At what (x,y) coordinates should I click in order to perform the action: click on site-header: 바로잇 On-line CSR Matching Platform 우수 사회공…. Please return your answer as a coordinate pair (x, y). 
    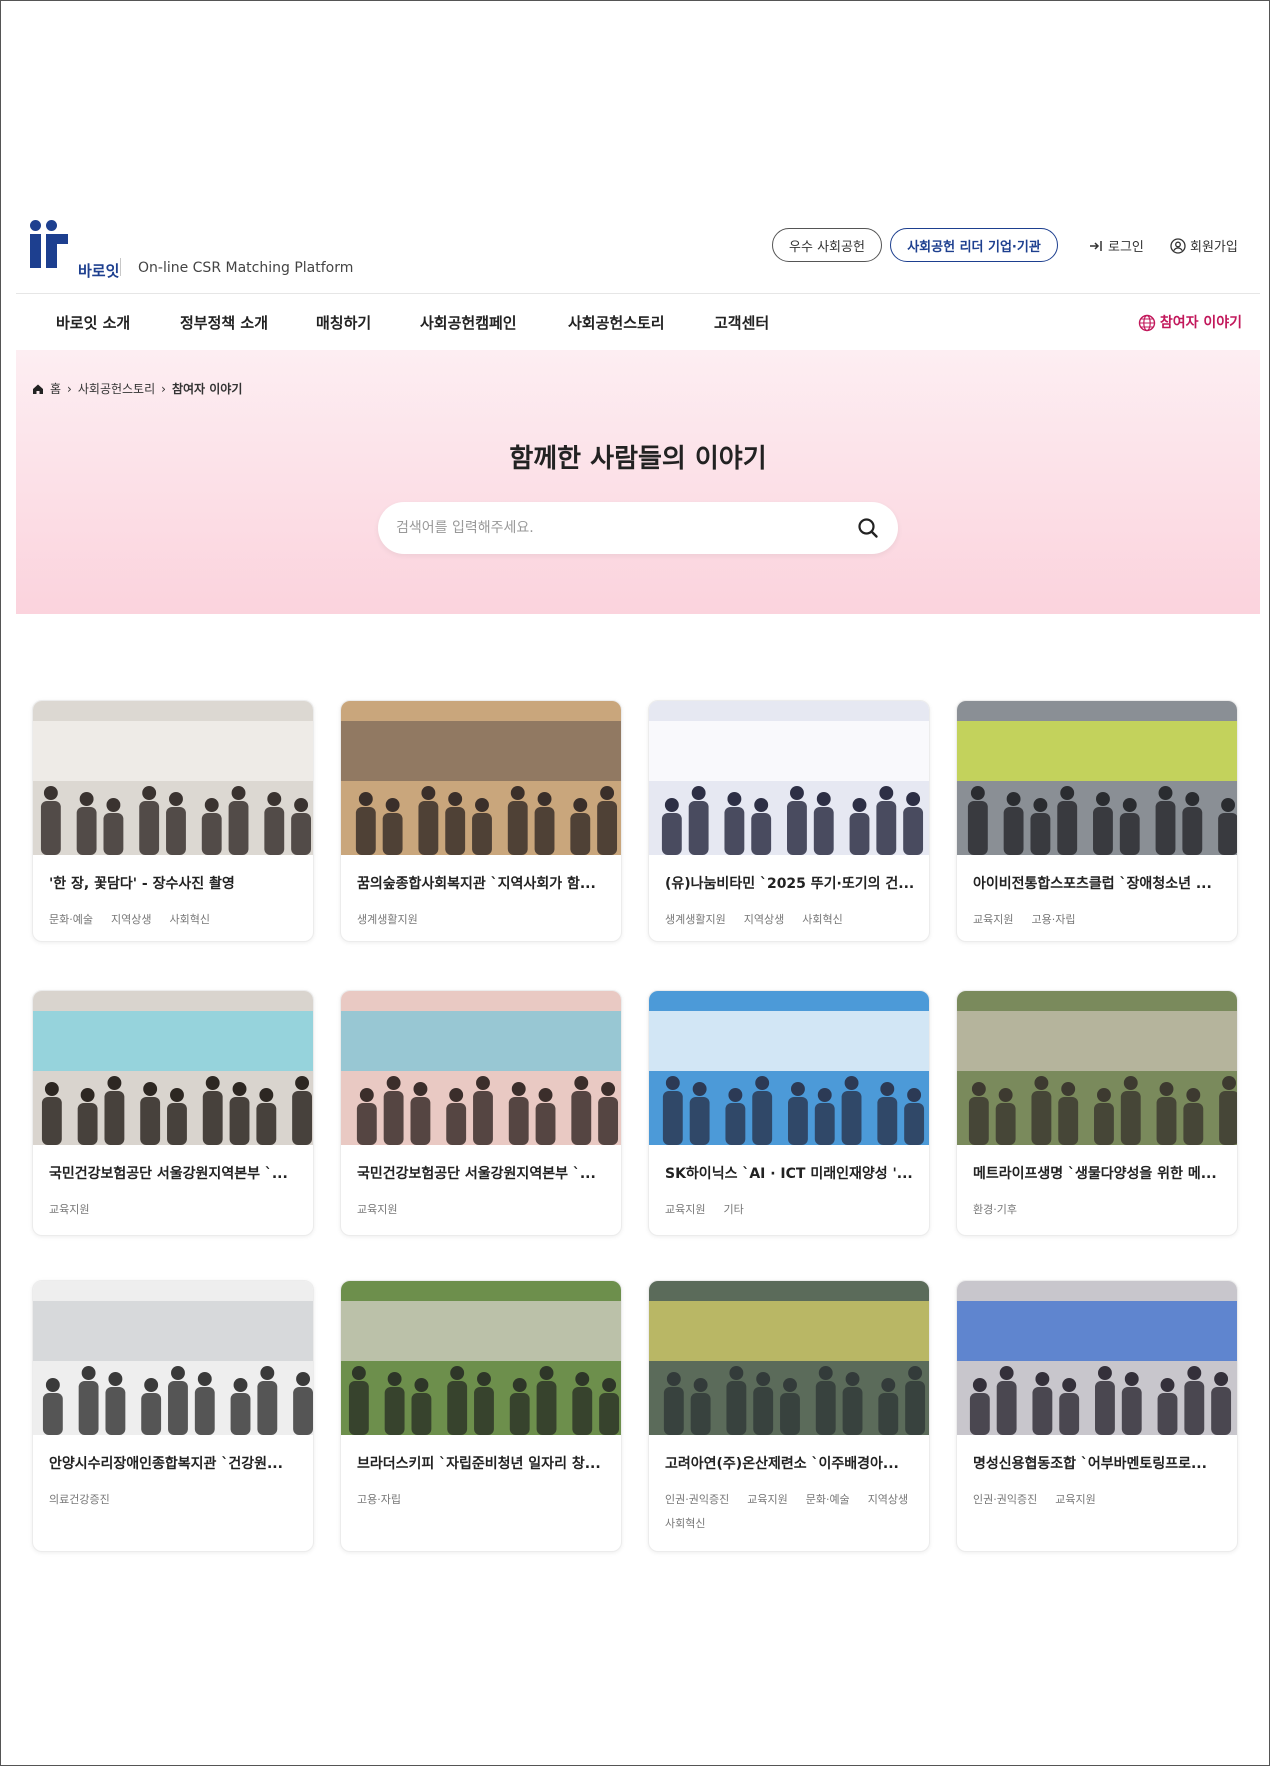
    Looking at the image, I should click on (638, 254).